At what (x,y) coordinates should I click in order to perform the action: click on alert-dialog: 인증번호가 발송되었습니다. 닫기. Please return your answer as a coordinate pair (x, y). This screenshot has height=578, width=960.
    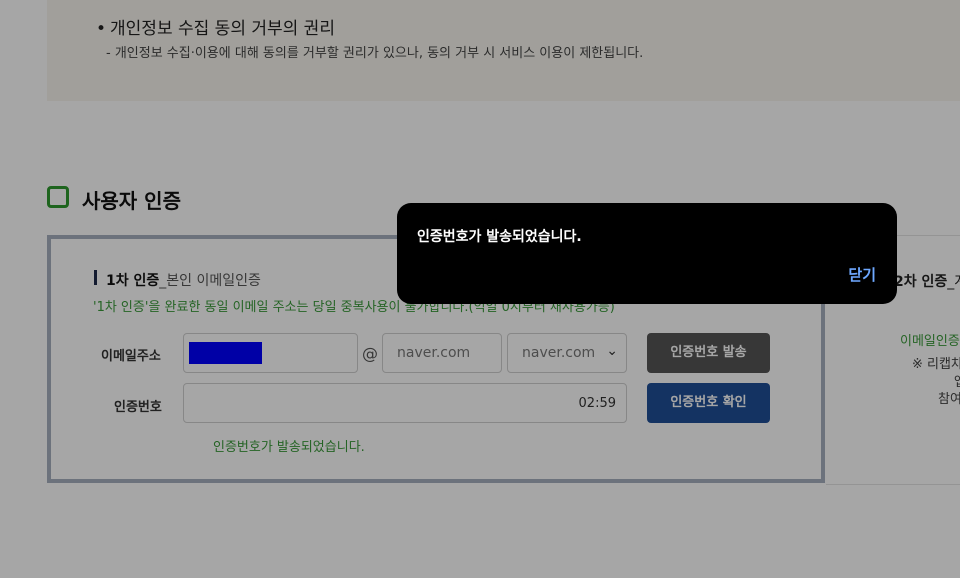
    Looking at the image, I should click on (647, 253).